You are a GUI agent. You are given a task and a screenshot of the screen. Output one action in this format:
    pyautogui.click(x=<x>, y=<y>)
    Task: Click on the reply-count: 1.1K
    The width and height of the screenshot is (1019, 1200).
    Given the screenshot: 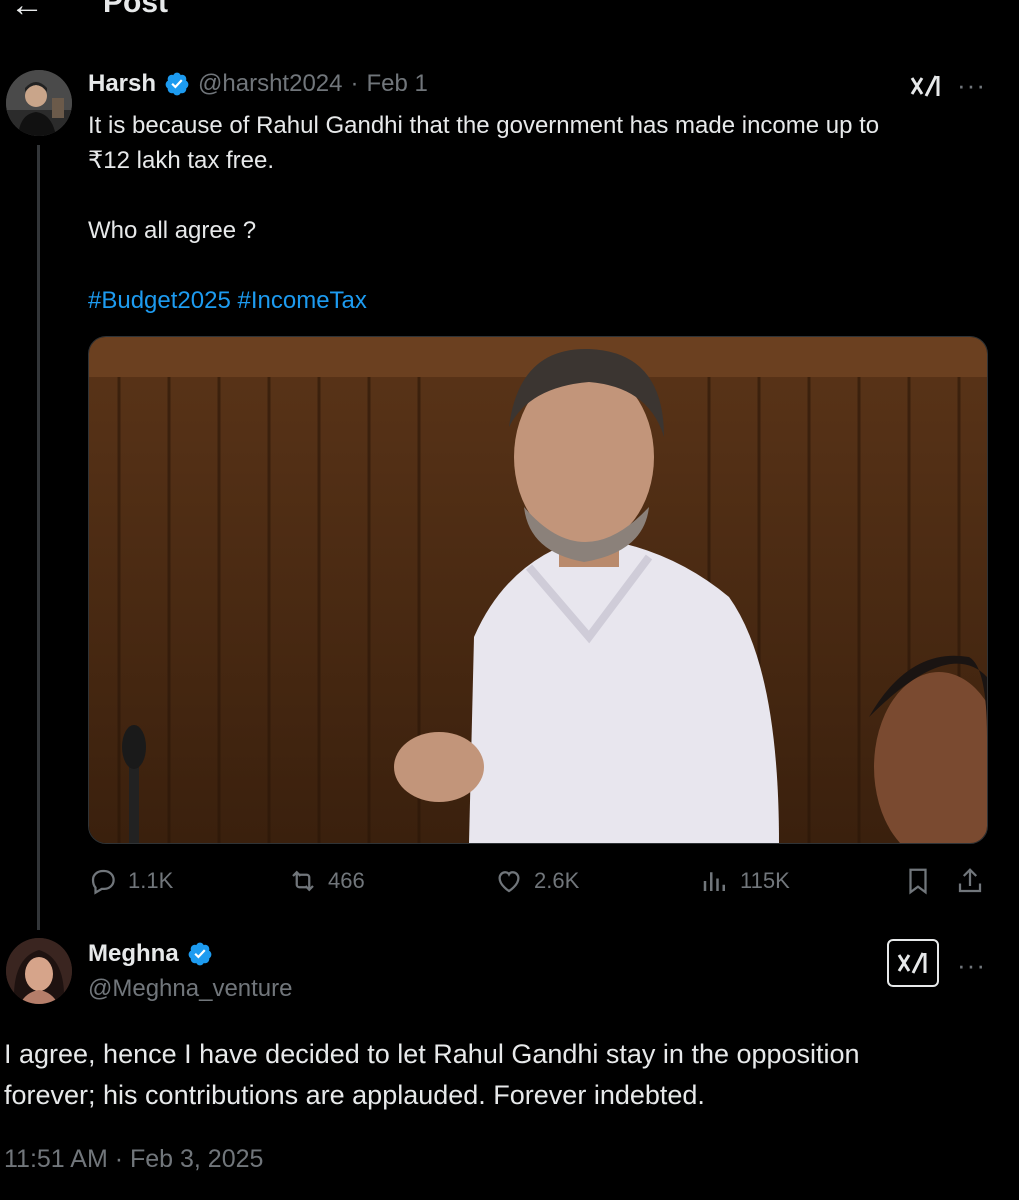 What is the action you would take?
    pyautogui.click(x=151, y=880)
    